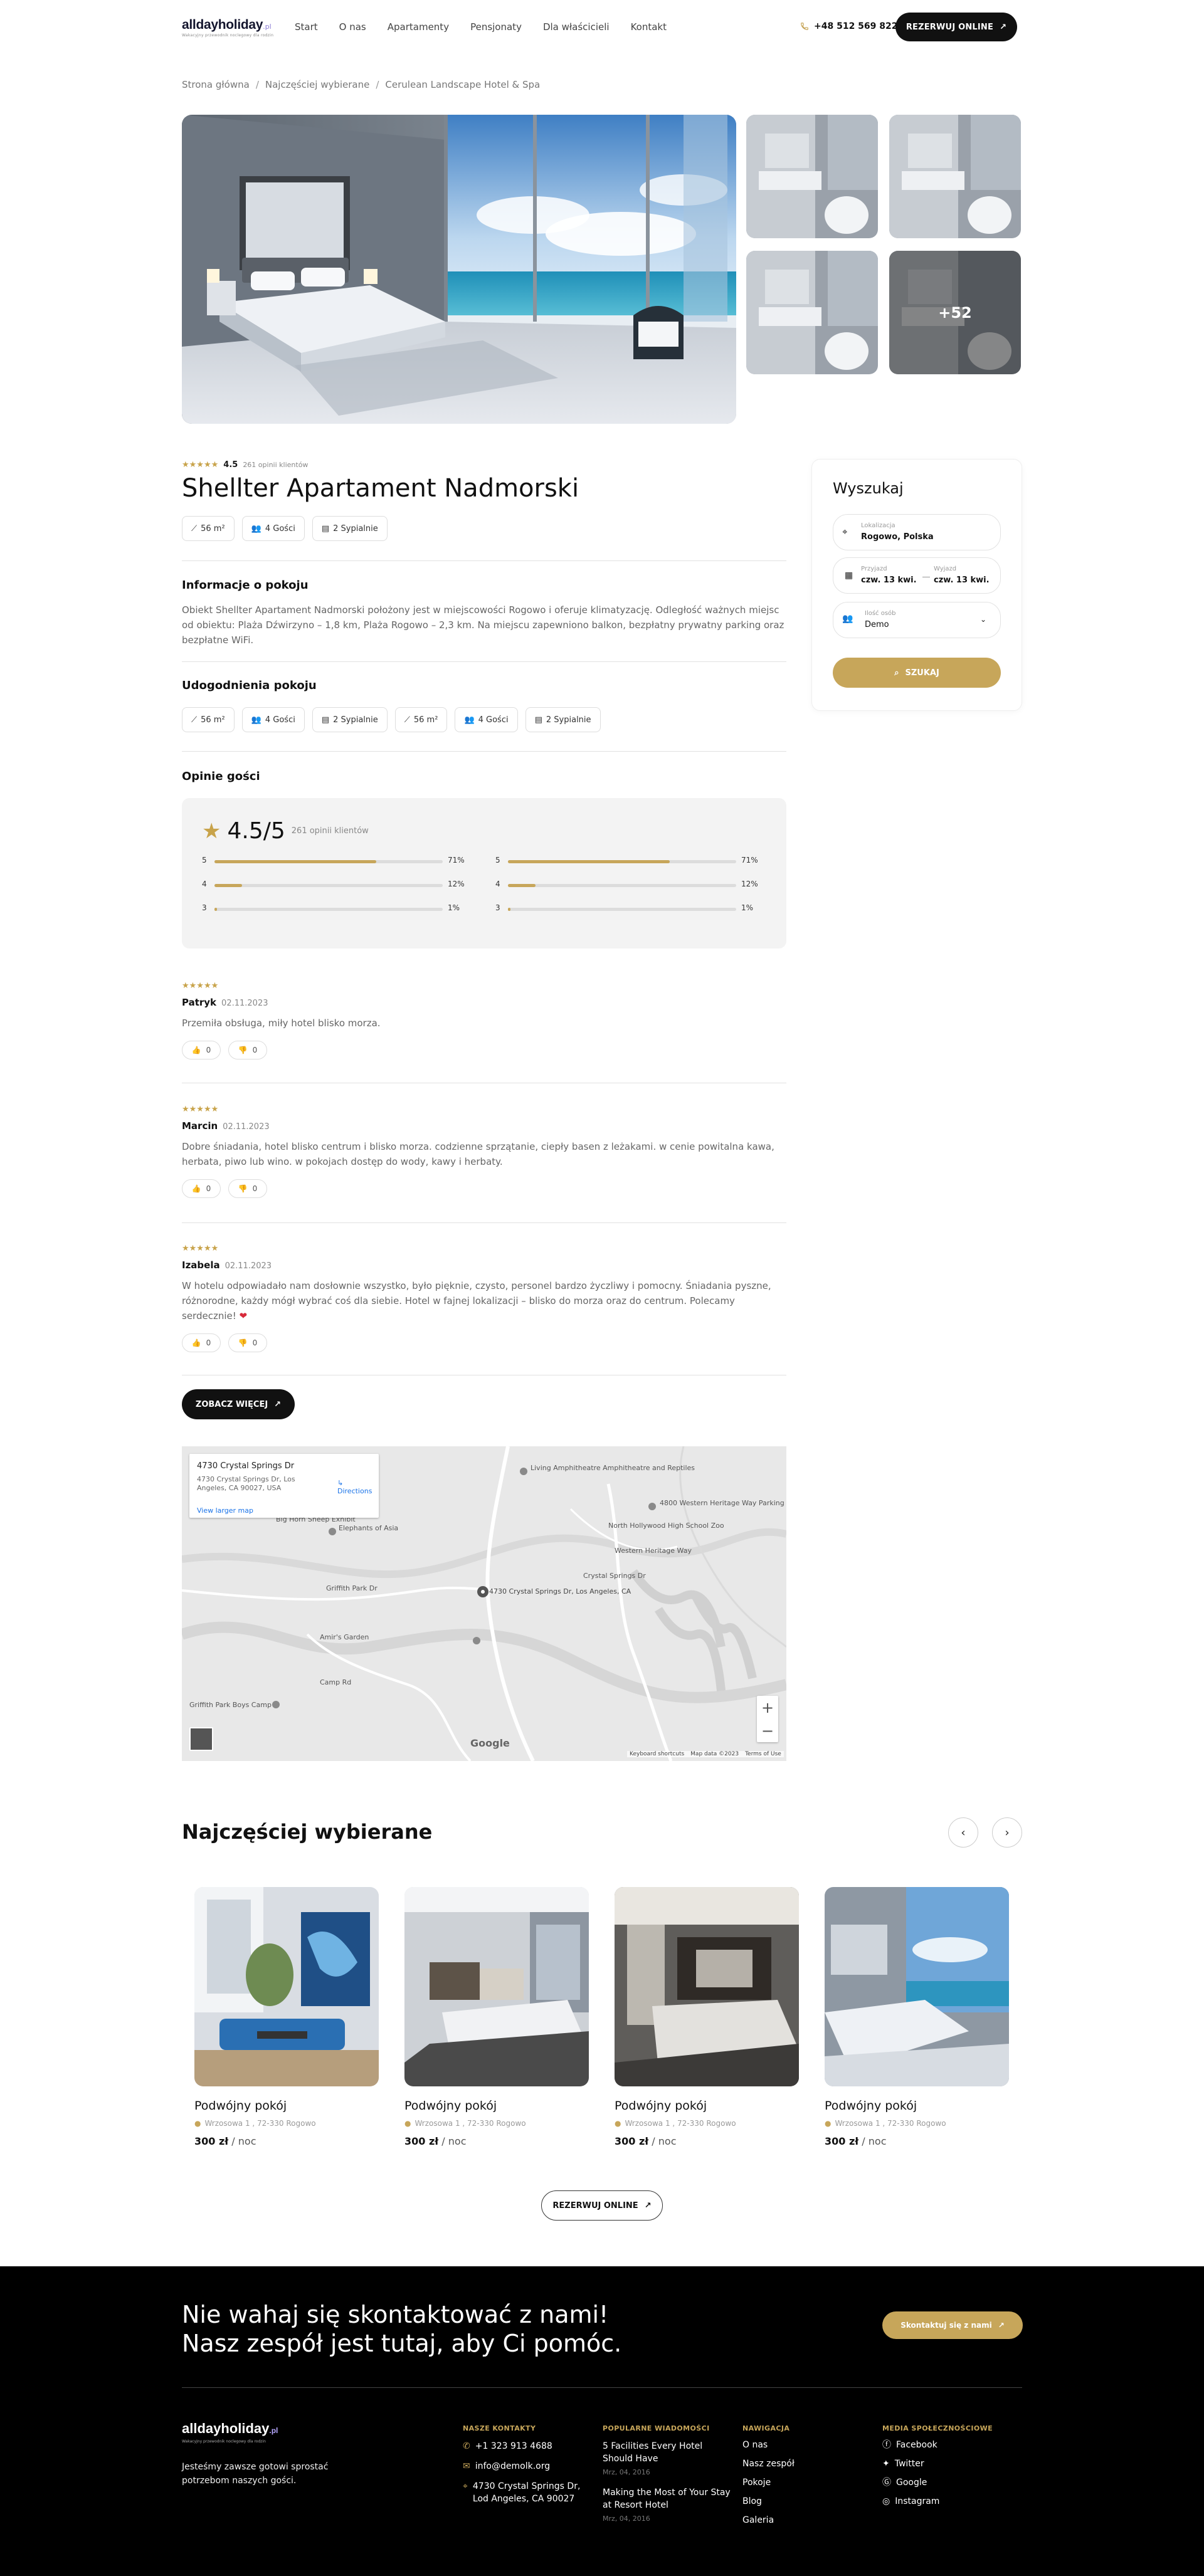 The width and height of the screenshot is (1204, 2576). What do you see at coordinates (798, 2520) in the screenshot?
I see `footer-nav-item: Galeria` at bounding box center [798, 2520].